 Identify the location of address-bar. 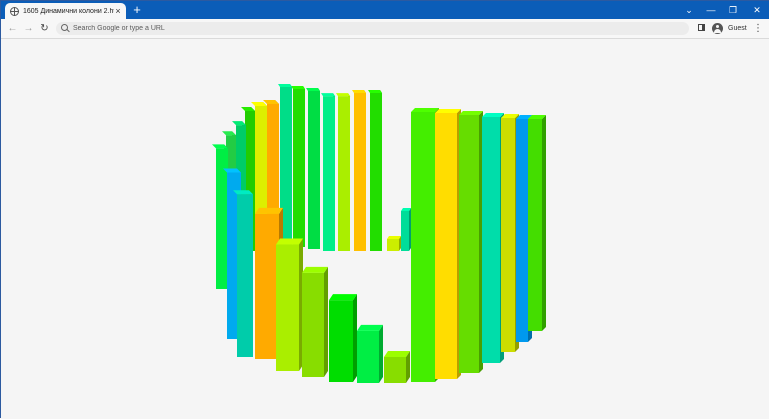
(372, 28).